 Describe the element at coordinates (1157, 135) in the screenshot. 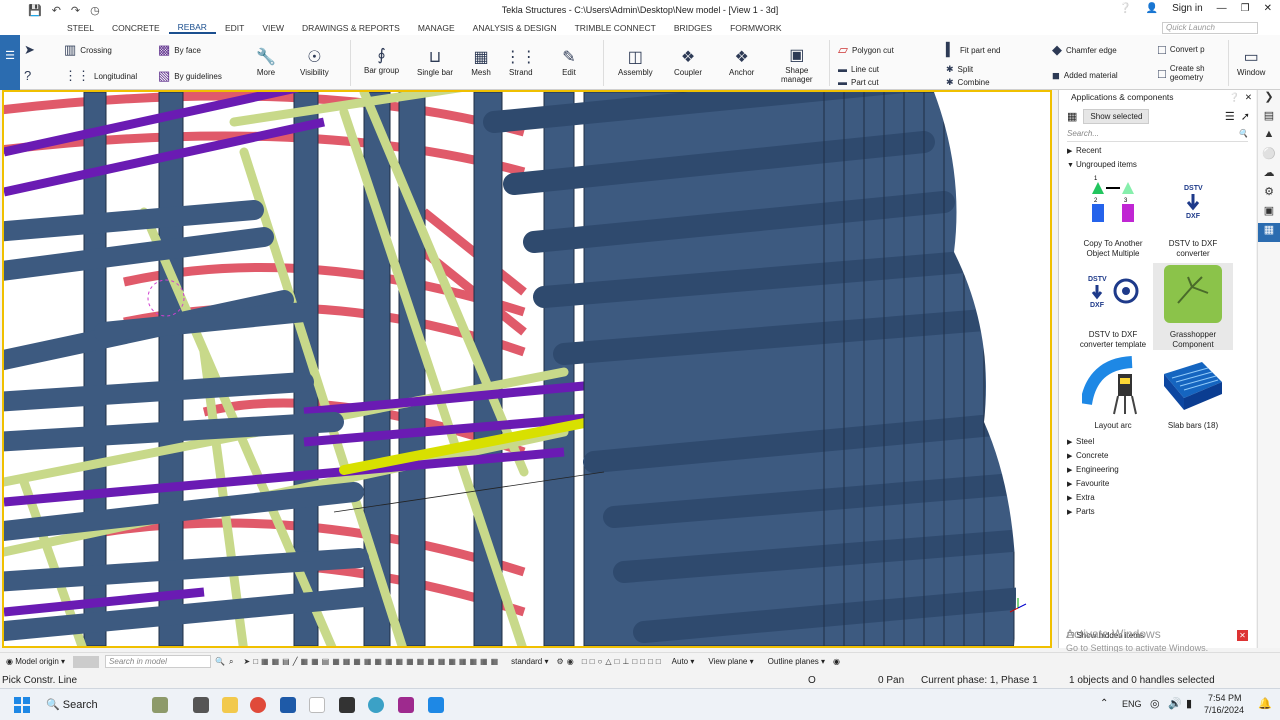

I see `panel-search-input: Search... 🔍` at that location.